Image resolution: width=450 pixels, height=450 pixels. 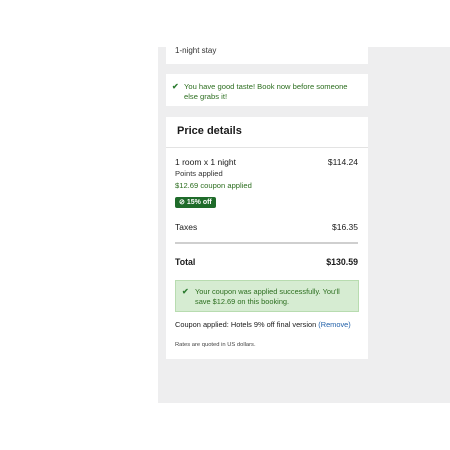 I want to click on total-value: $130.59, so click(x=342, y=262).